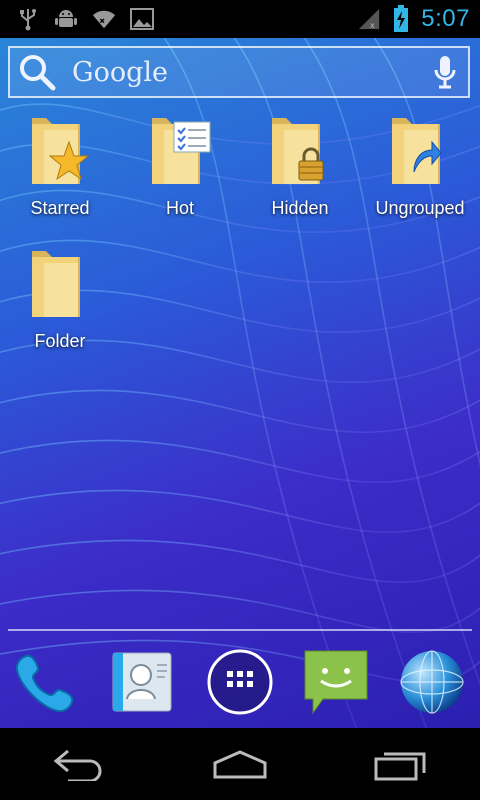 This screenshot has height=800, width=480. Describe the element at coordinates (180, 172) in the screenshot. I see `folder-hot: Hot` at that location.